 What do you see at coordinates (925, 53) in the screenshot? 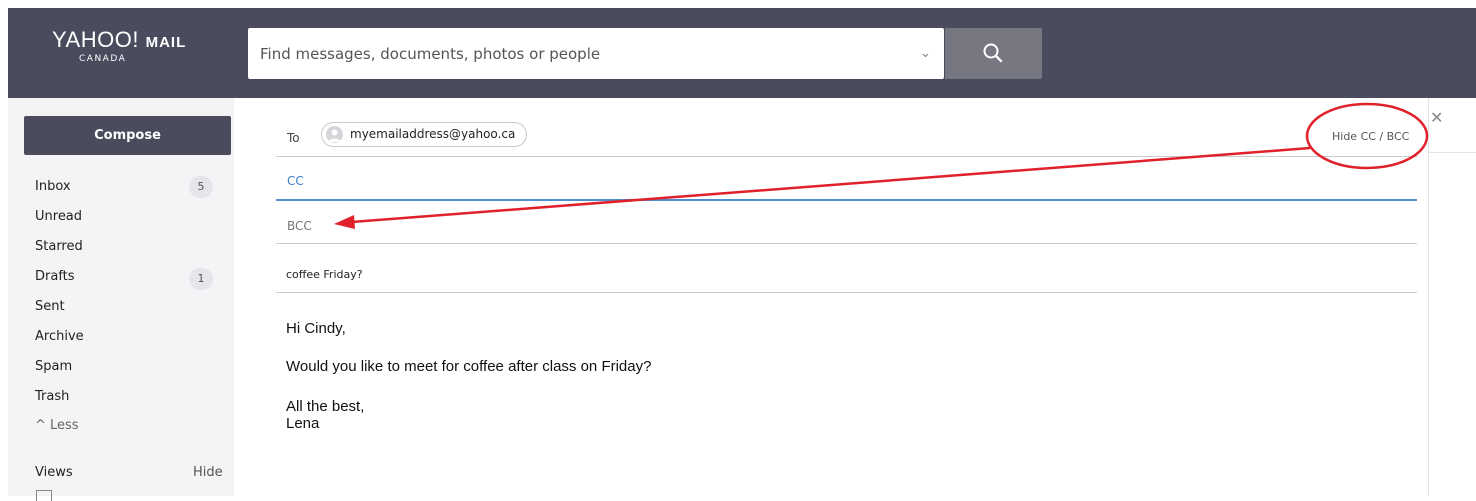
I see `chevron-down-icon: ⌄` at bounding box center [925, 53].